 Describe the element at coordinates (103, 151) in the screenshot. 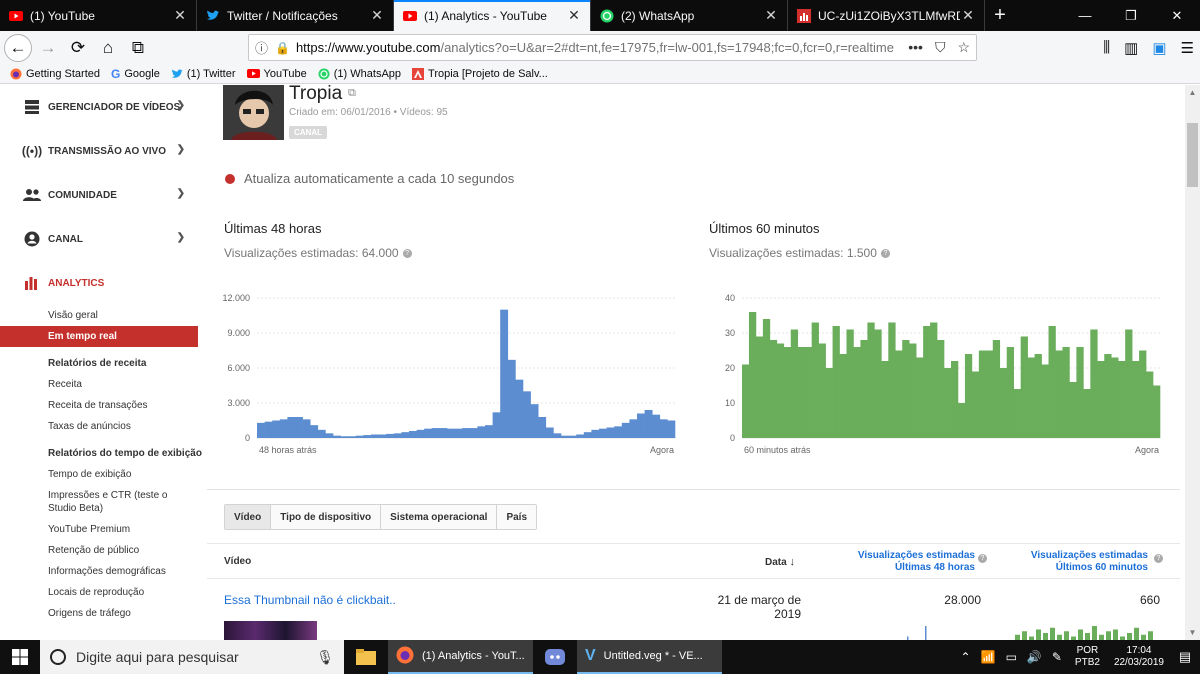

I see `sidebar-section-live: ((•)) TRANSMISSÃO AO VIVO ❯` at that location.